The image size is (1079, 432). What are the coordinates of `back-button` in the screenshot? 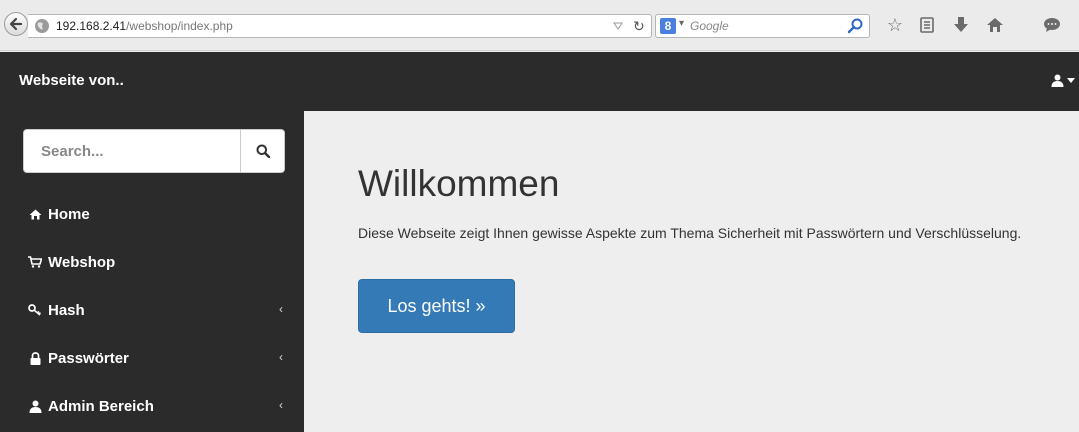 It's located at (16, 24).